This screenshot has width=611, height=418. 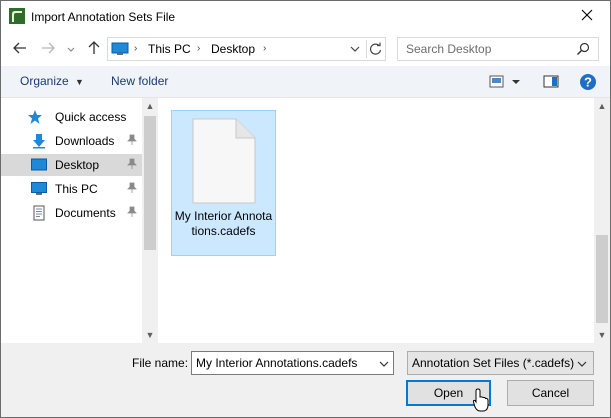 I want to click on file-item: My Interior Annotations.cadefs, so click(x=223, y=183).